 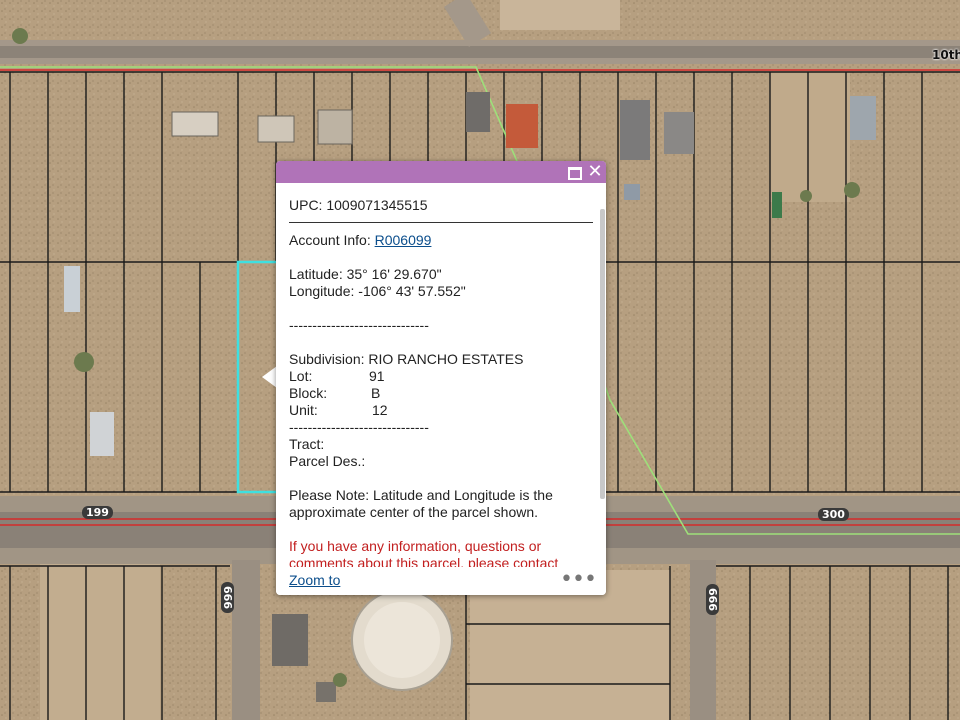 What do you see at coordinates (946, 55) in the screenshot?
I see `street-label-10th: 10th` at bounding box center [946, 55].